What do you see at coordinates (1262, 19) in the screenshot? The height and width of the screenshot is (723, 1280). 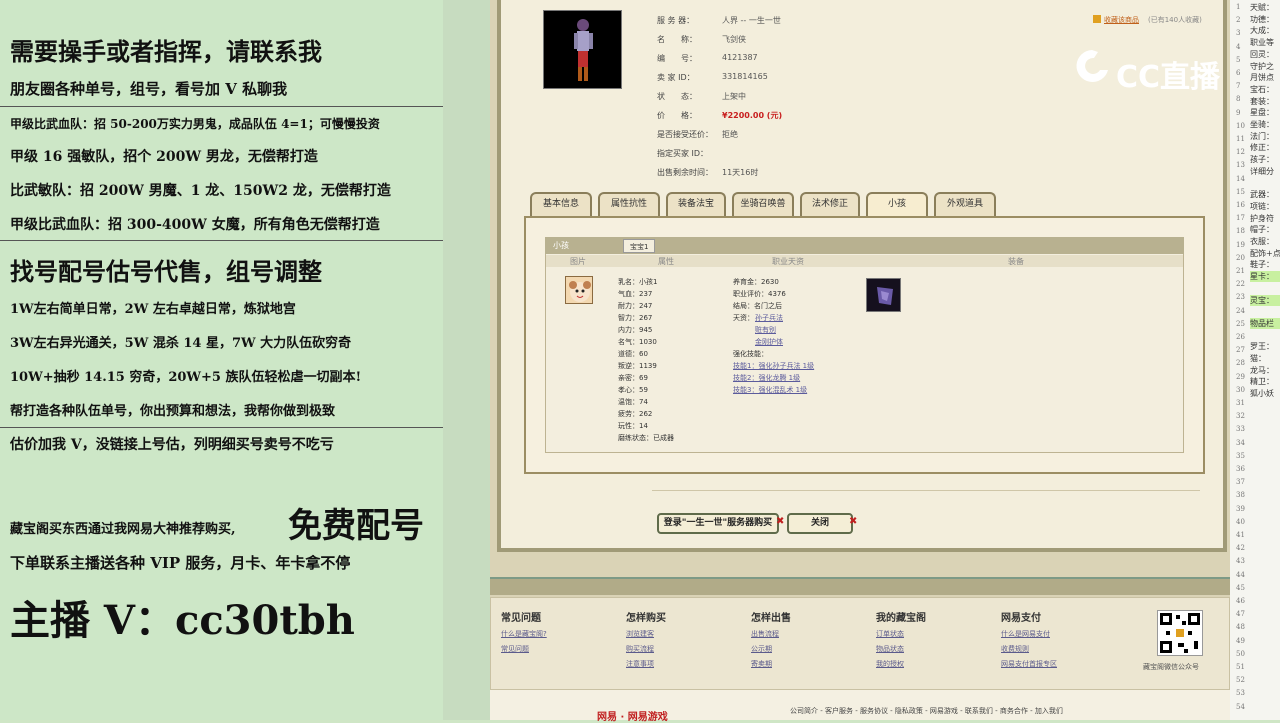 I see `spreadsheet-cell: 功德：` at bounding box center [1262, 19].